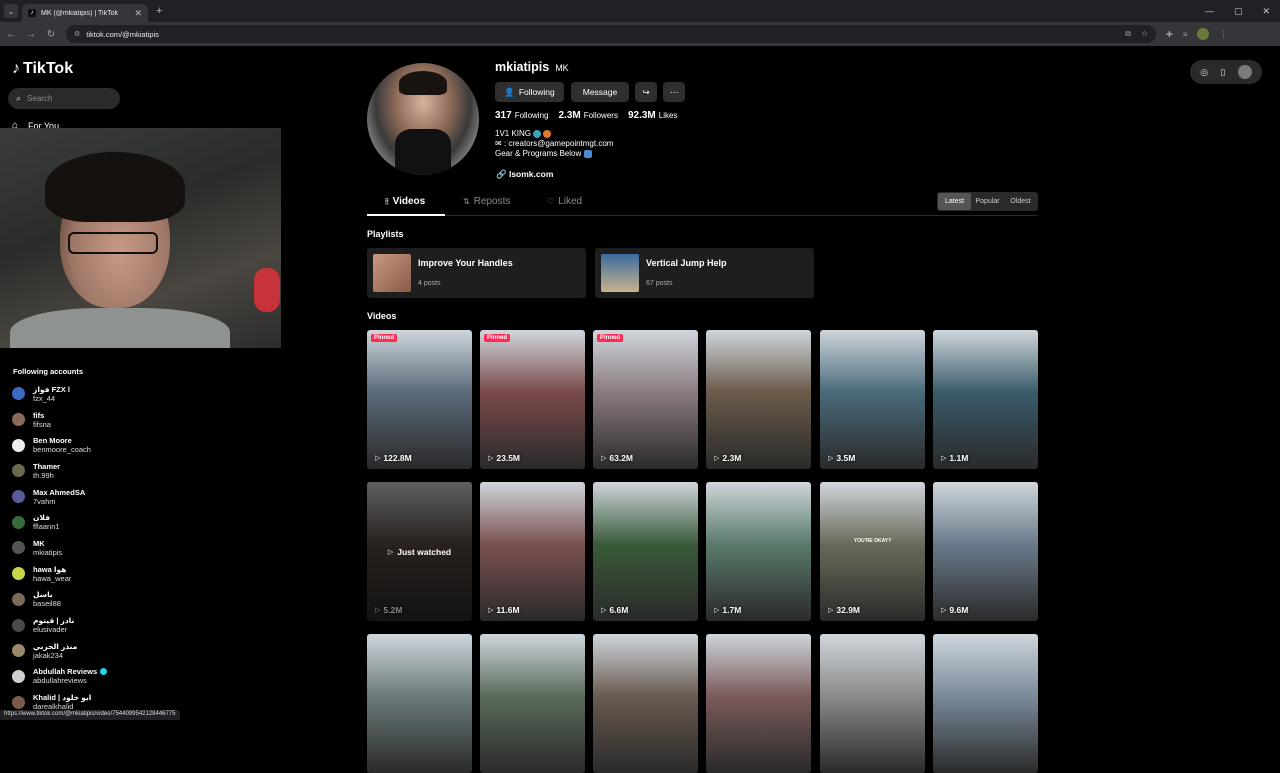 The width and height of the screenshot is (1280, 773). What do you see at coordinates (524, 174) in the screenshot?
I see `profile-link: 🔗 lsomk.com` at bounding box center [524, 174].